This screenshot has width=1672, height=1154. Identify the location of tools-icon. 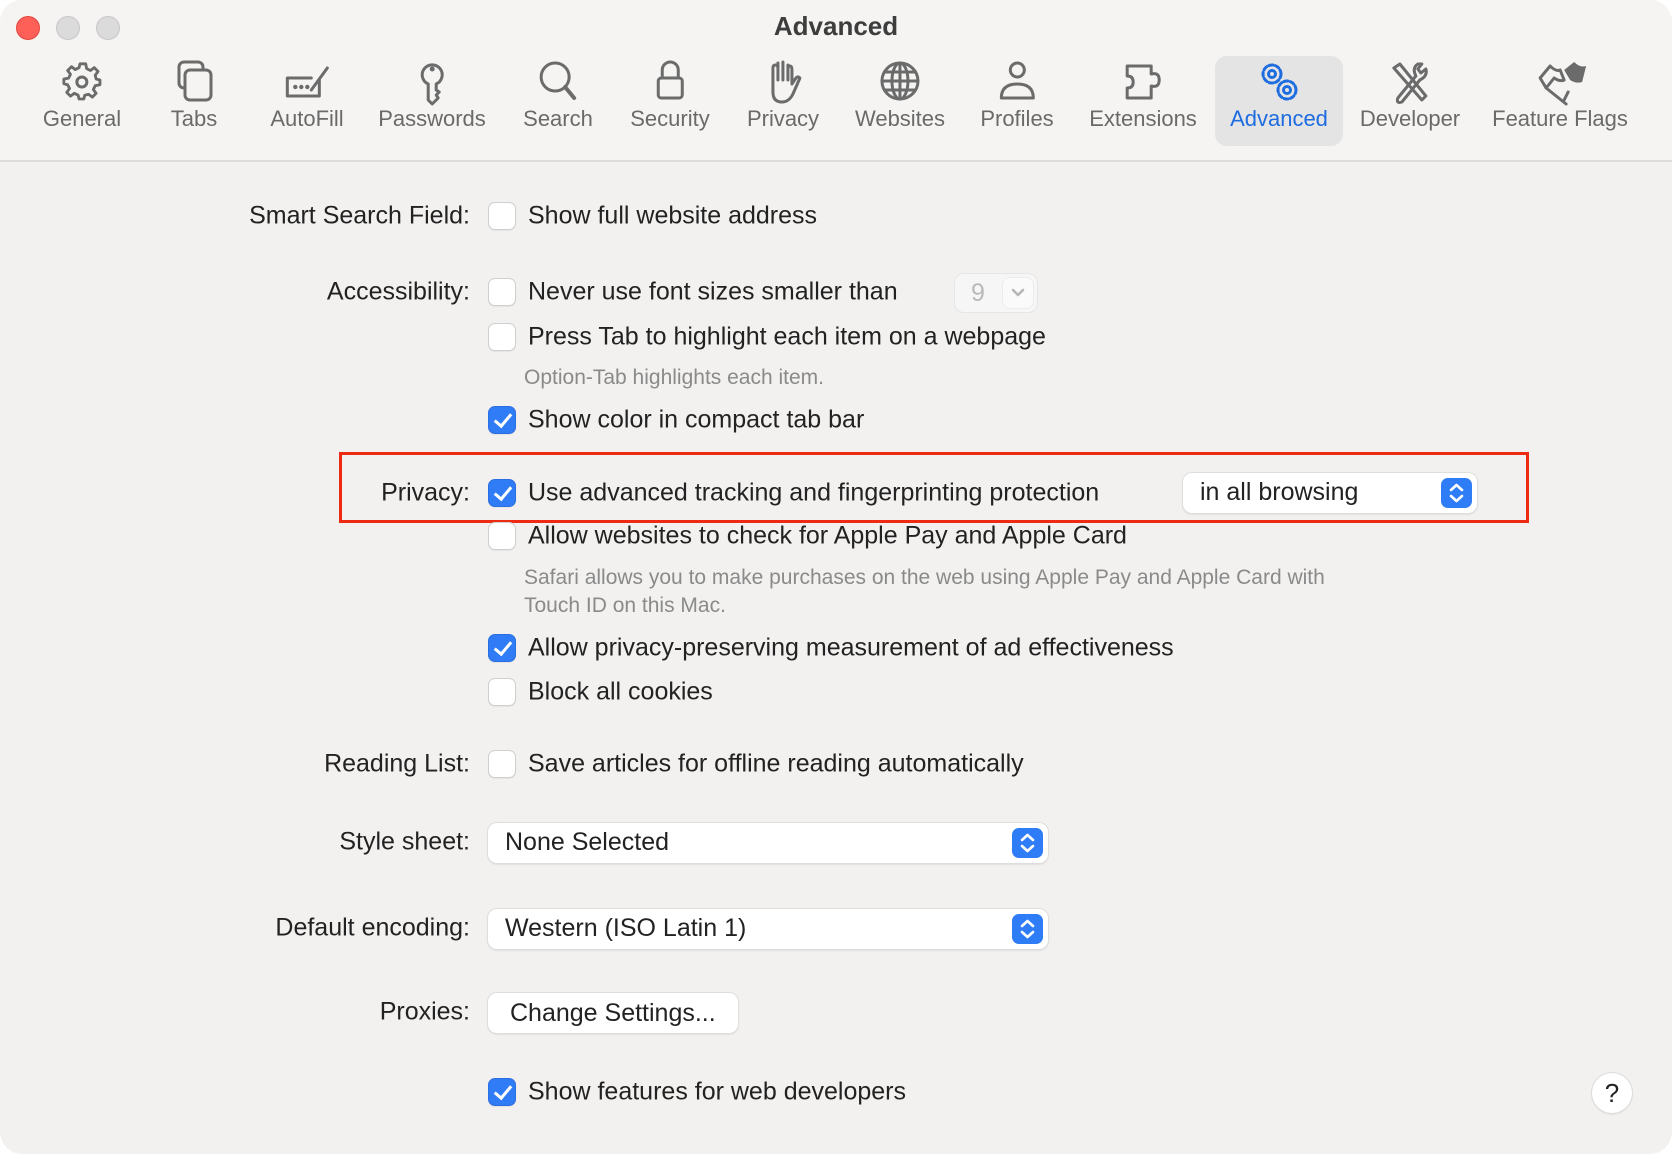
(1410, 82).